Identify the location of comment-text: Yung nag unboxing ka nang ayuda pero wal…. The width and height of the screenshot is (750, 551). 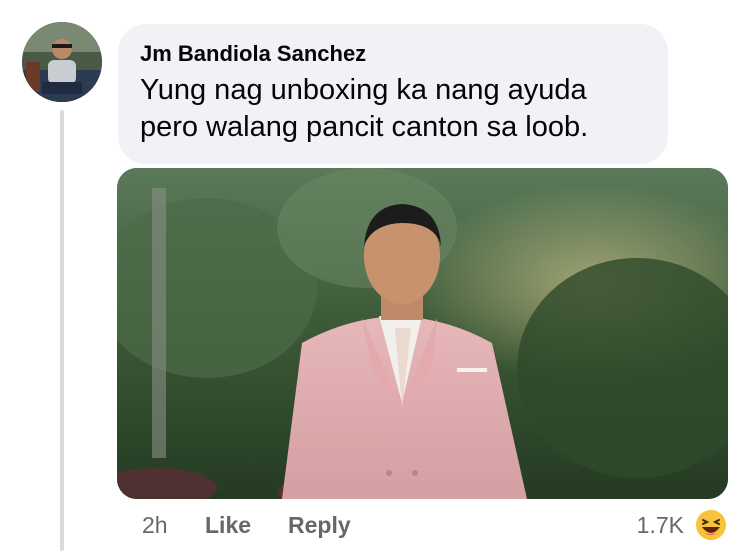
(364, 108).